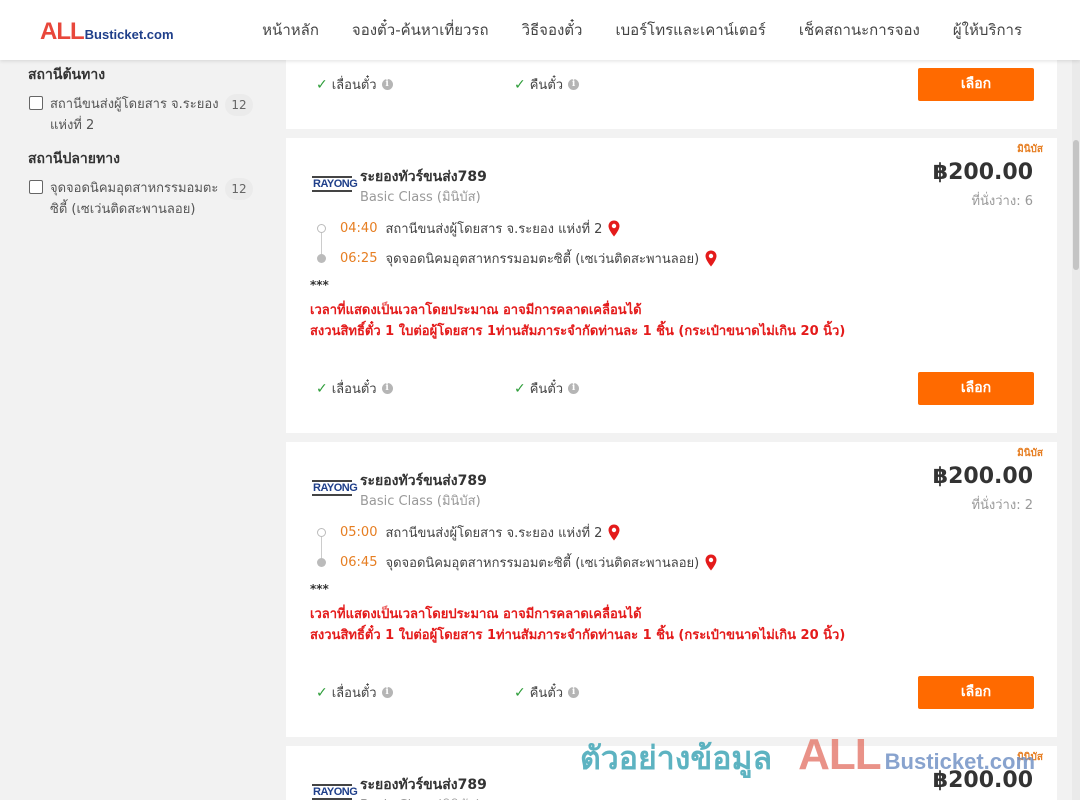  I want to click on dest-count-badge: 12, so click(239, 189).